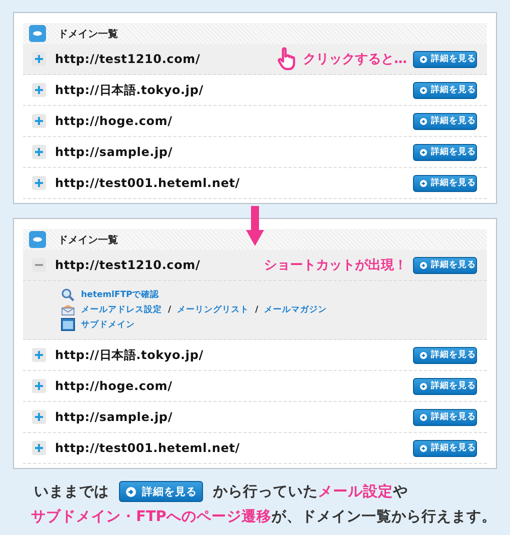 This screenshot has width=510, height=535. I want to click on callout-text: ショートカットが出現！, so click(335, 265).